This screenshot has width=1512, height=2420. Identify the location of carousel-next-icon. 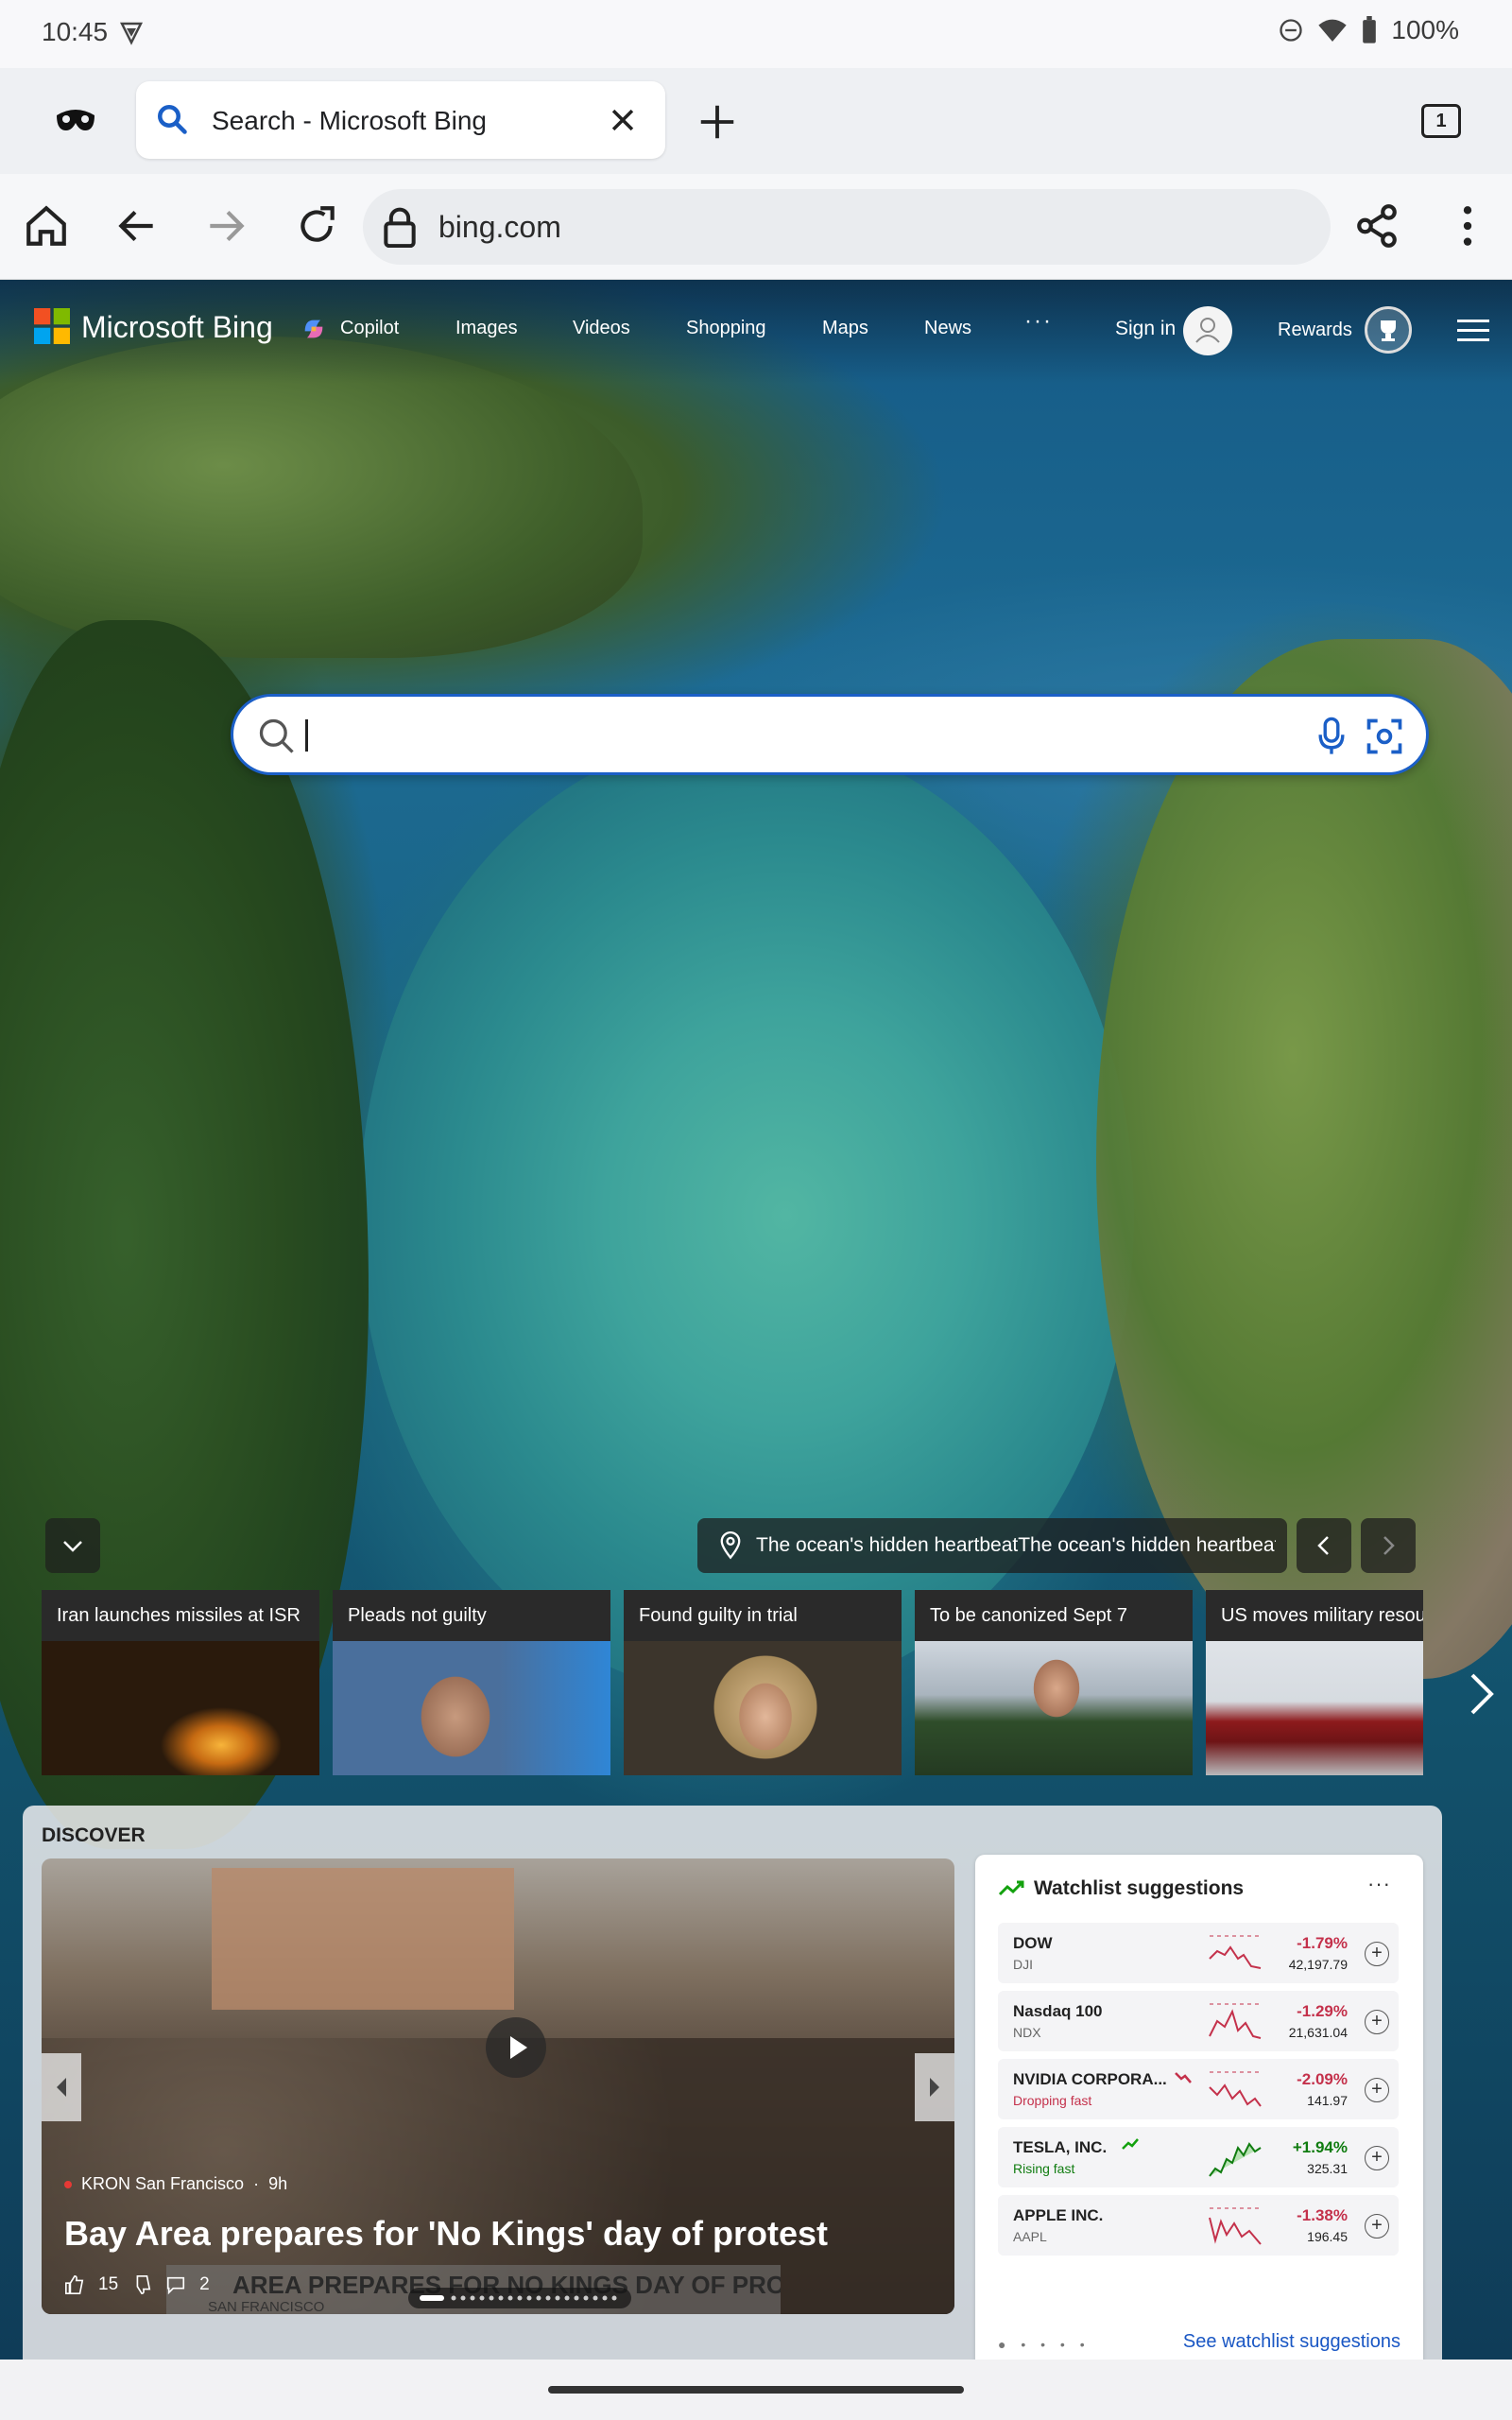
(1482, 1694).